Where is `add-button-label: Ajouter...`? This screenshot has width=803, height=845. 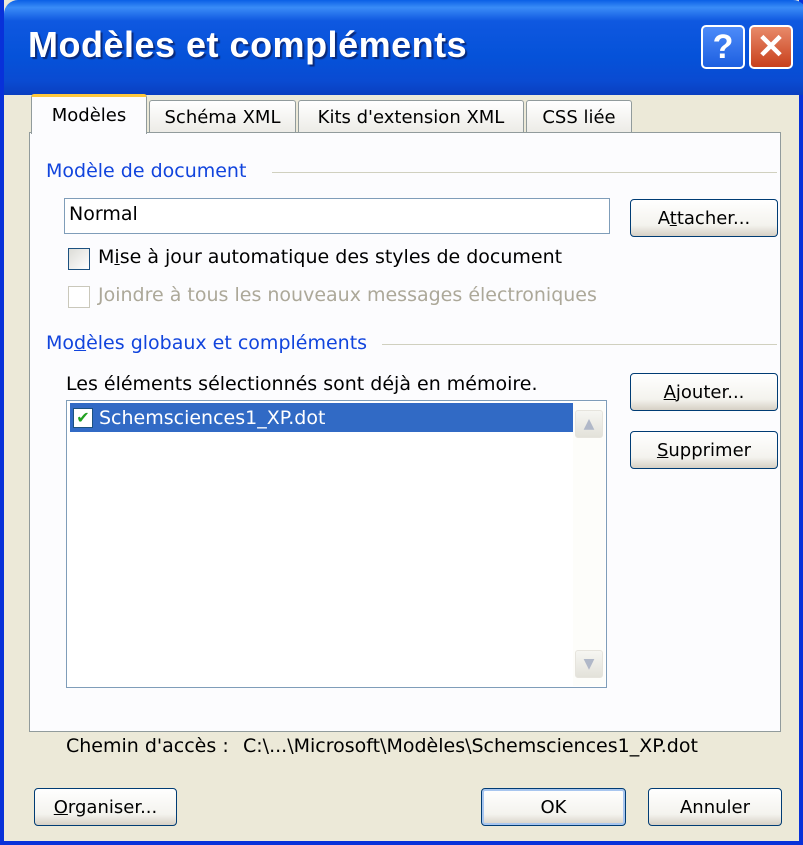 add-button-label: Ajouter... is located at coordinates (704, 392).